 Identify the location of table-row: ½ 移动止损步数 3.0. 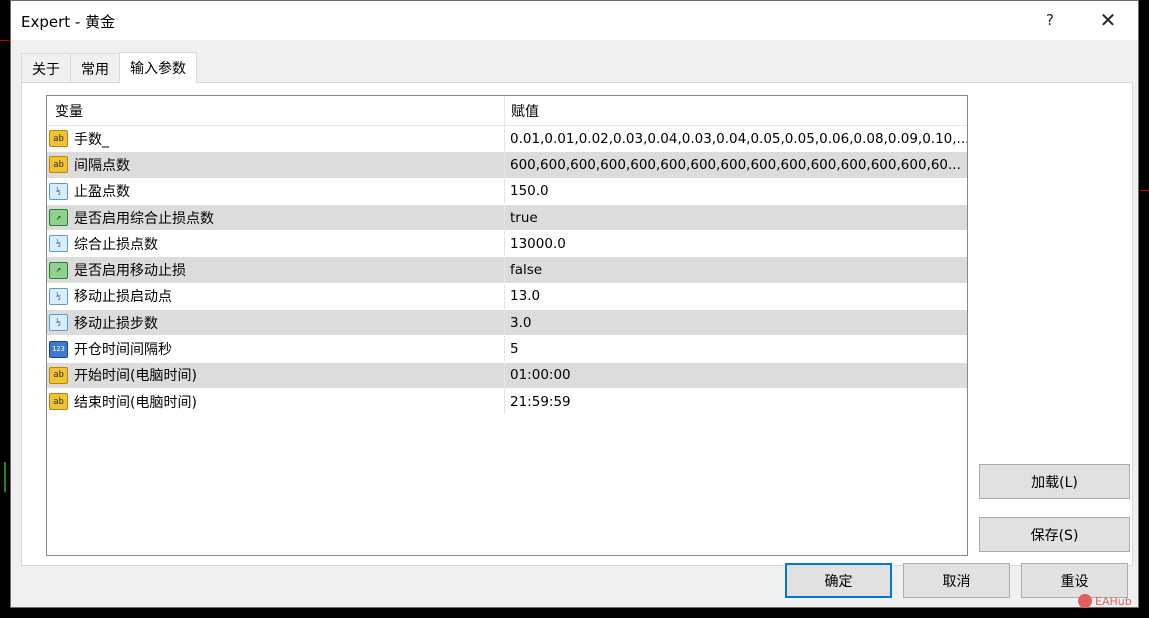
(507, 323).